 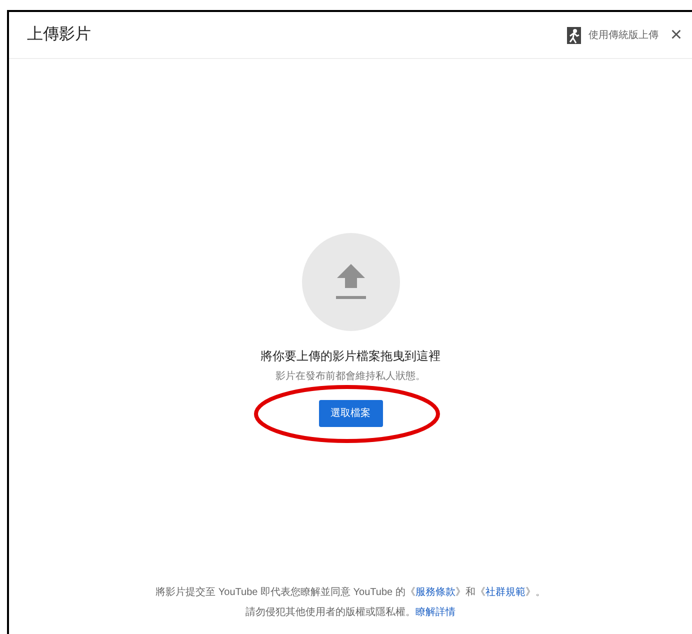 I want to click on privacy-note: 影片在發布前都會維持私人狀態。, so click(x=351, y=377).